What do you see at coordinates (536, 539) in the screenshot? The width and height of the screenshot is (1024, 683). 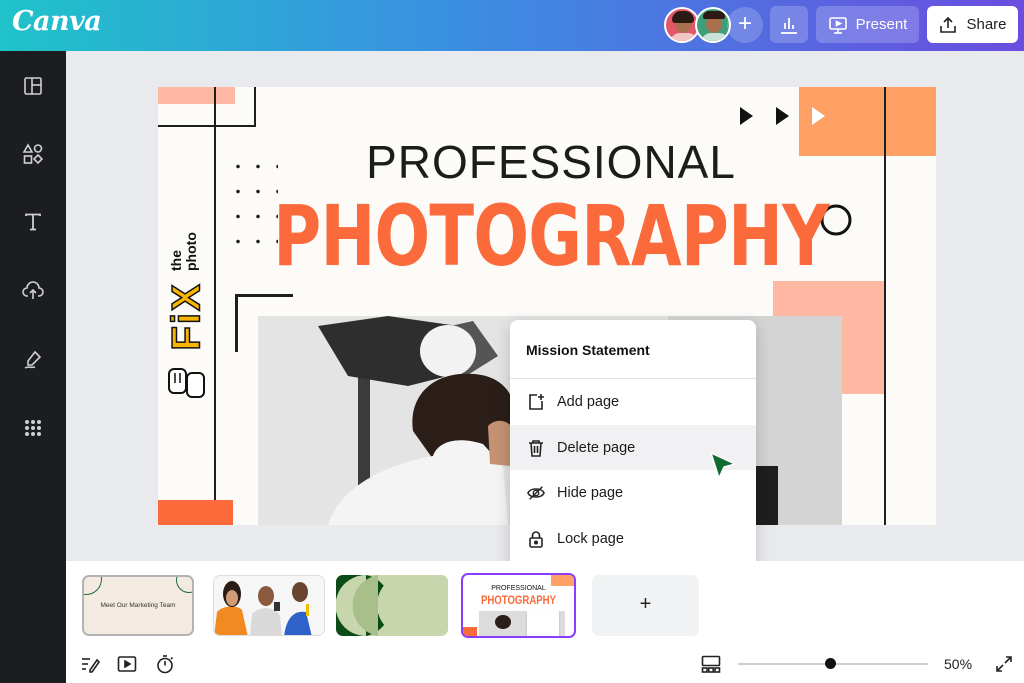 I see `lock-icon` at bounding box center [536, 539].